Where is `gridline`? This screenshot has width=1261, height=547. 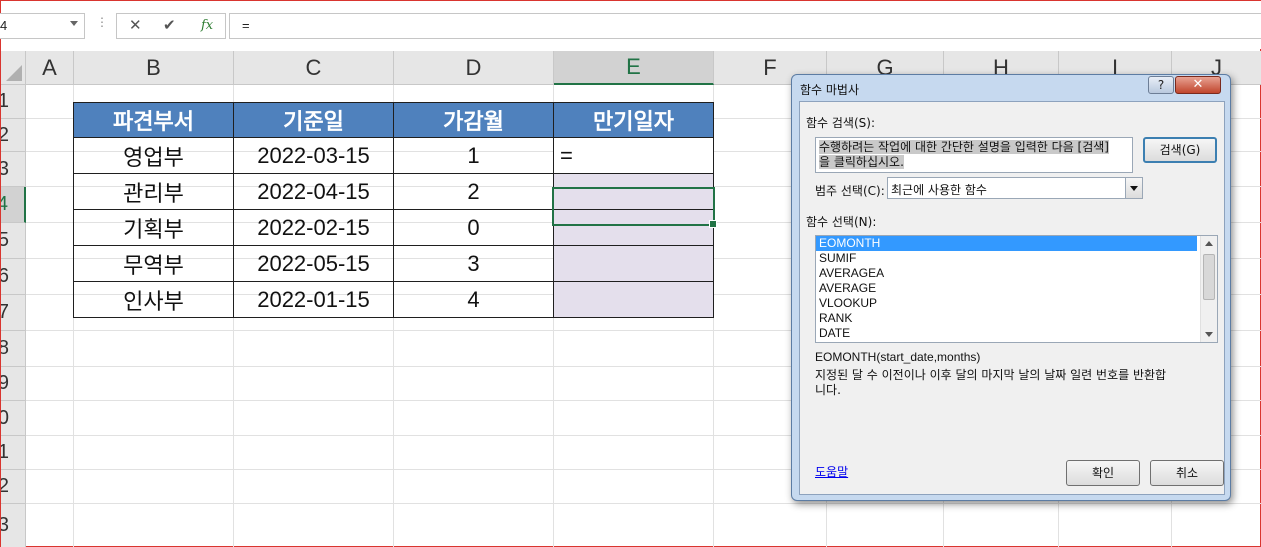 gridline is located at coordinates (643, 503).